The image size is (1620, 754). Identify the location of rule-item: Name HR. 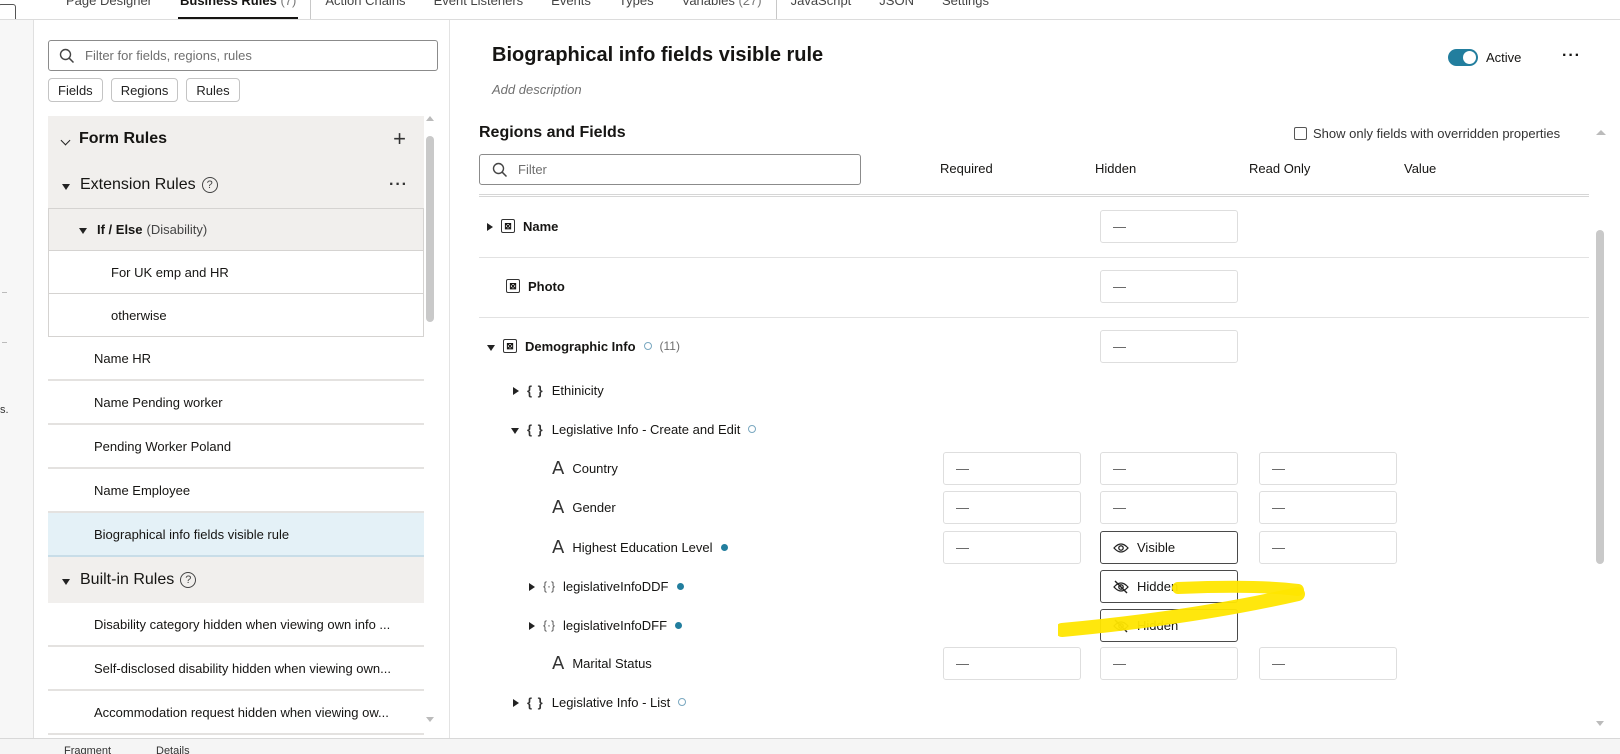
(236, 359).